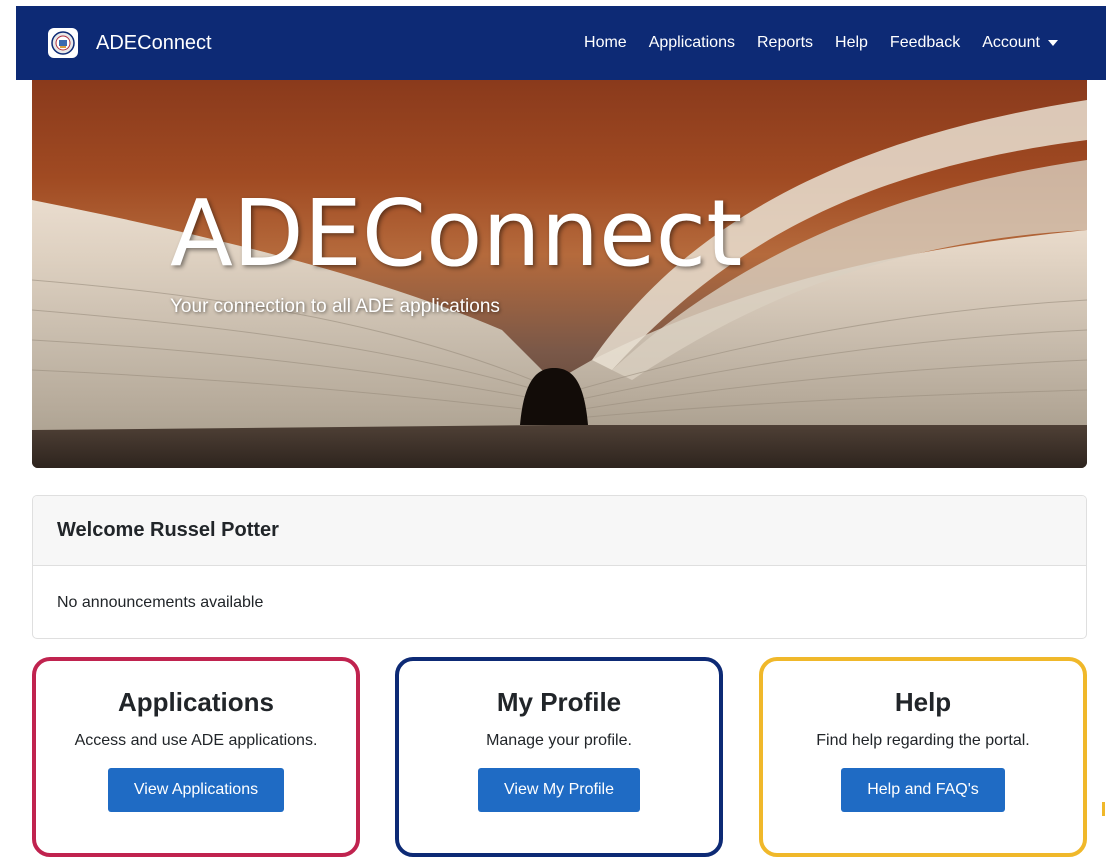 Image resolution: width=1106 pixels, height=857 pixels. Describe the element at coordinates (559, 702) in the screenshot. I see `tile-title: My Profile` at that location.